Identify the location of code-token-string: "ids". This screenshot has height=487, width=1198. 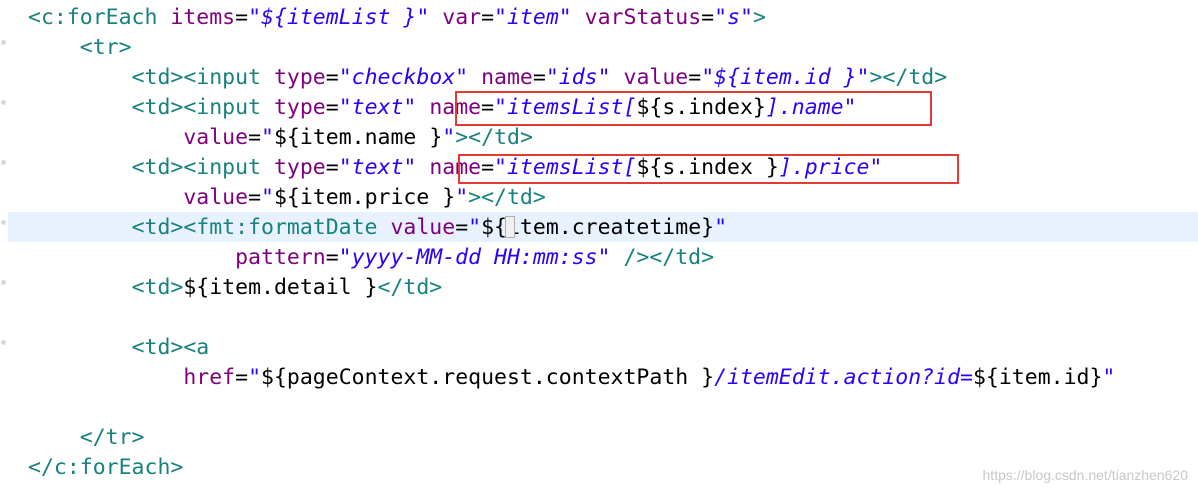
(578, 77).